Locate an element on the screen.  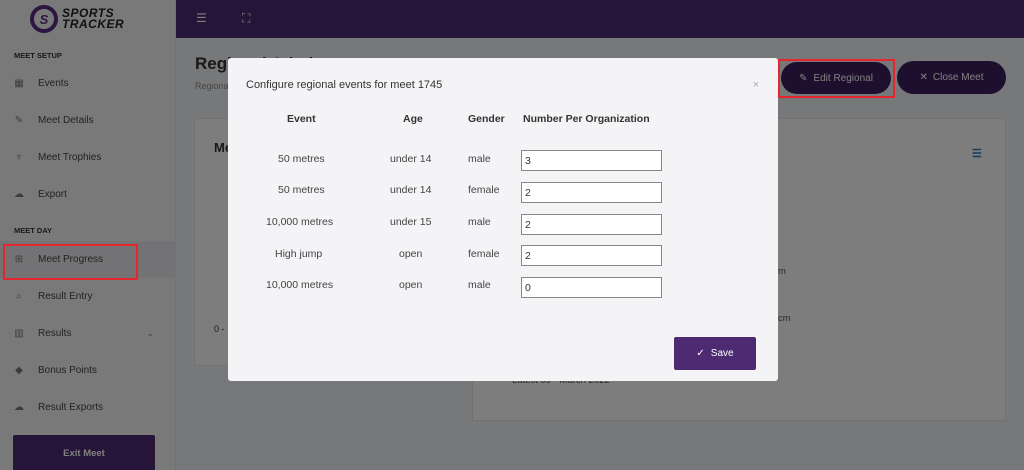
check-icon: ✓ is located at coordinates (700, 353).